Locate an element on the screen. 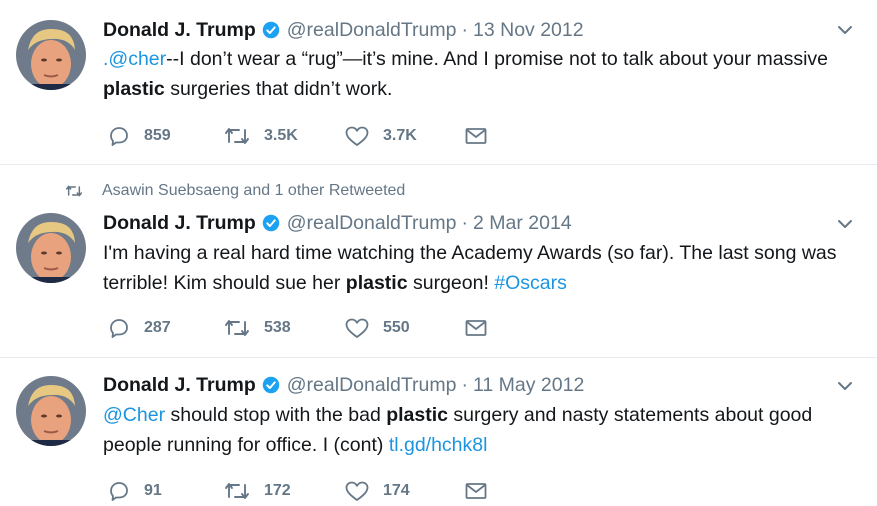 Image resolution: width=877 pixels, height=506 pixels. mention-link: .@cher is located at coordinates (134, 59).